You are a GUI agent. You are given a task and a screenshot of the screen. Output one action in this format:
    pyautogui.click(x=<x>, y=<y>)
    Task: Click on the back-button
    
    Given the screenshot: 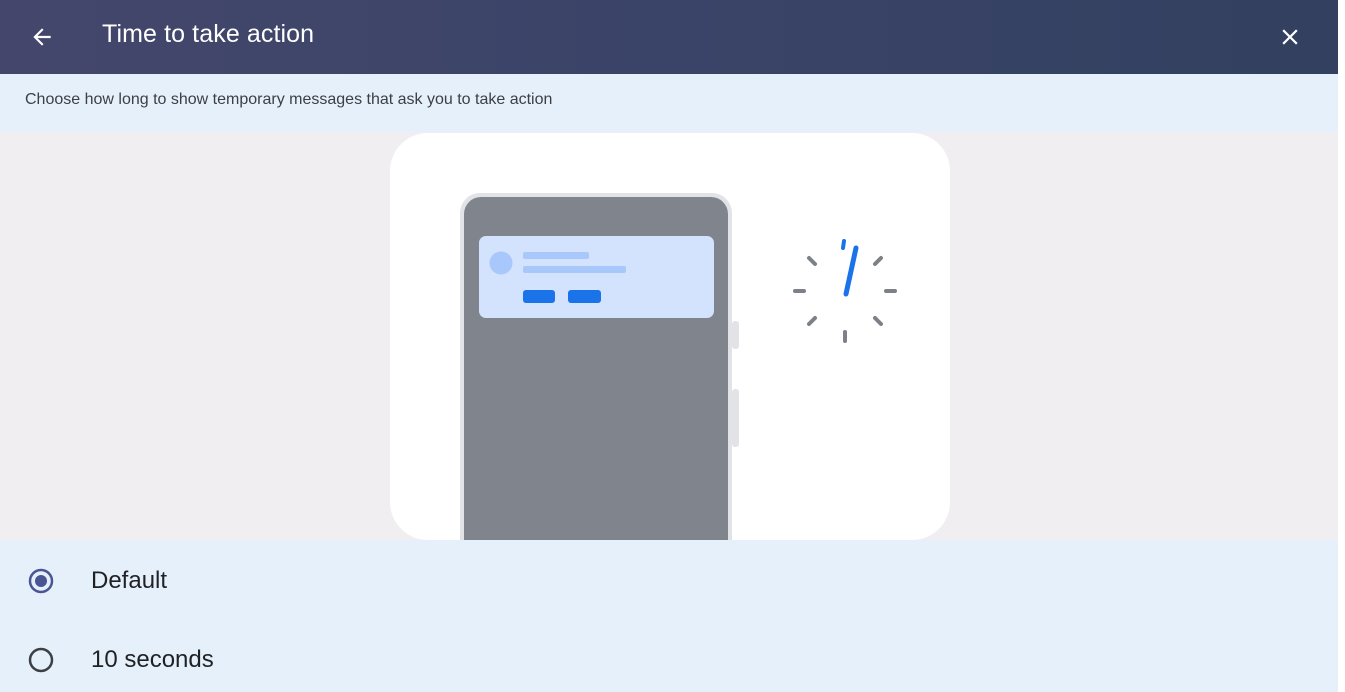 What is the action you would take?
    pyautogui.click(x=42, y=37)
    